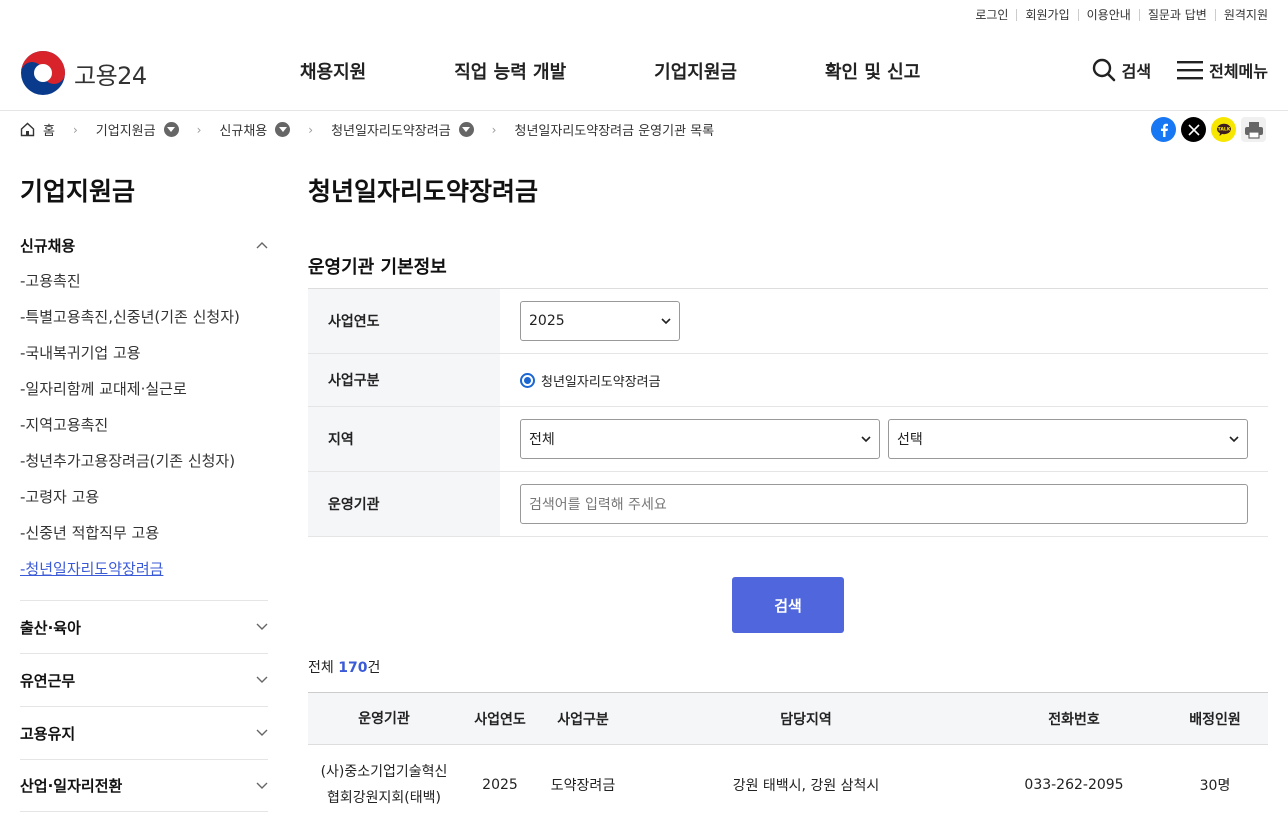 This screenshot has width=1288, height=819. I want to click on qna-link: 질문과 답변, so click(1177, 14).